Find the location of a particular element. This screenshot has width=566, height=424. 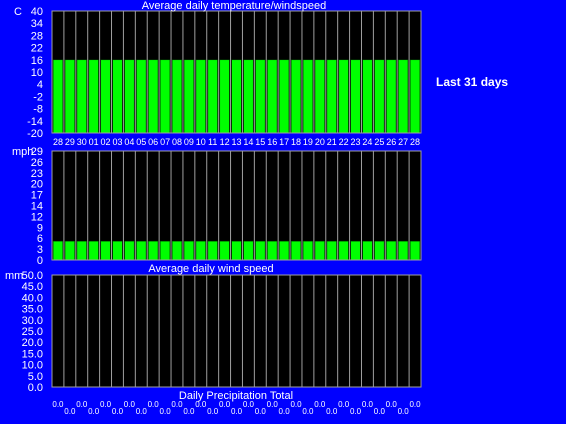

x-tick-label: 12 is located at coordinates (225, 142).